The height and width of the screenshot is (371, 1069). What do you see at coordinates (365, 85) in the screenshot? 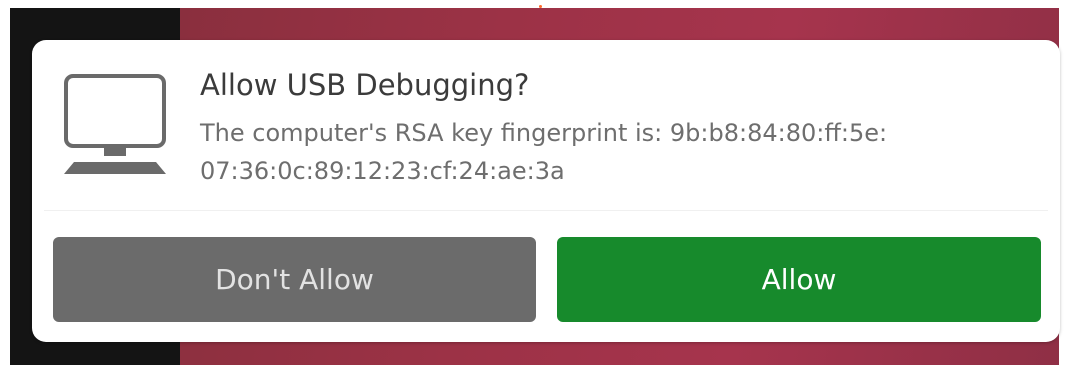
I see `dialog-title: Allow USB Debugging?` at bounding box center [365, 85].